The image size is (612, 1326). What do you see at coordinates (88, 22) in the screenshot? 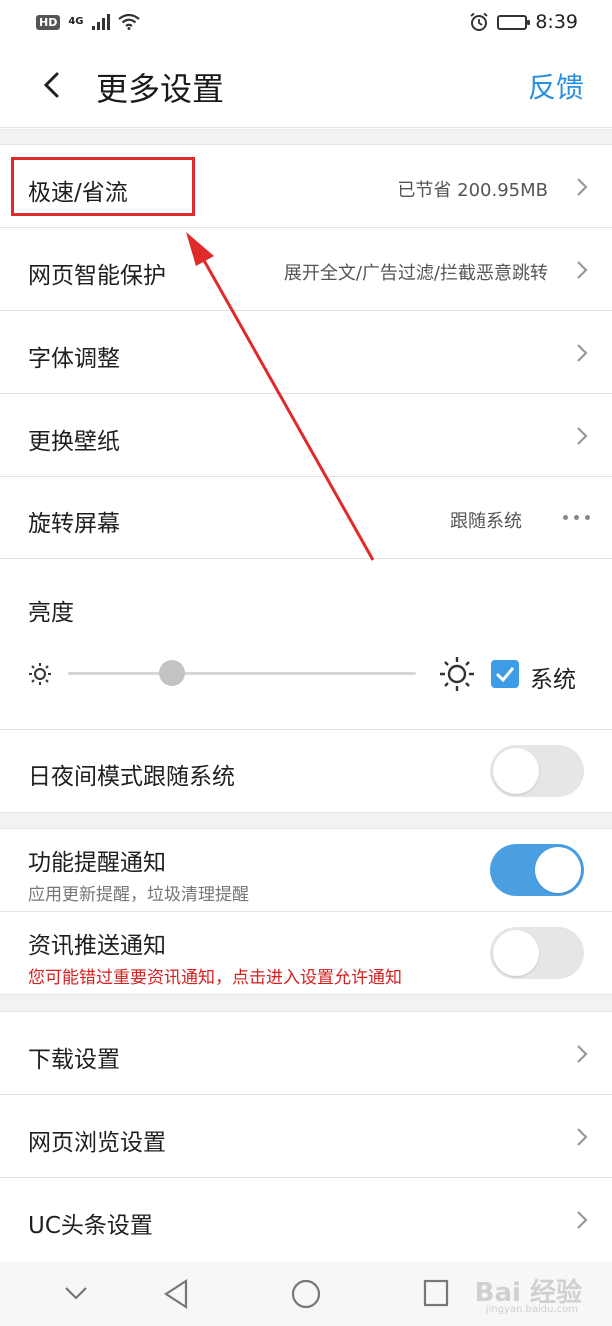
I see `status-left: HD 4G` at bounding box center [88, 22].